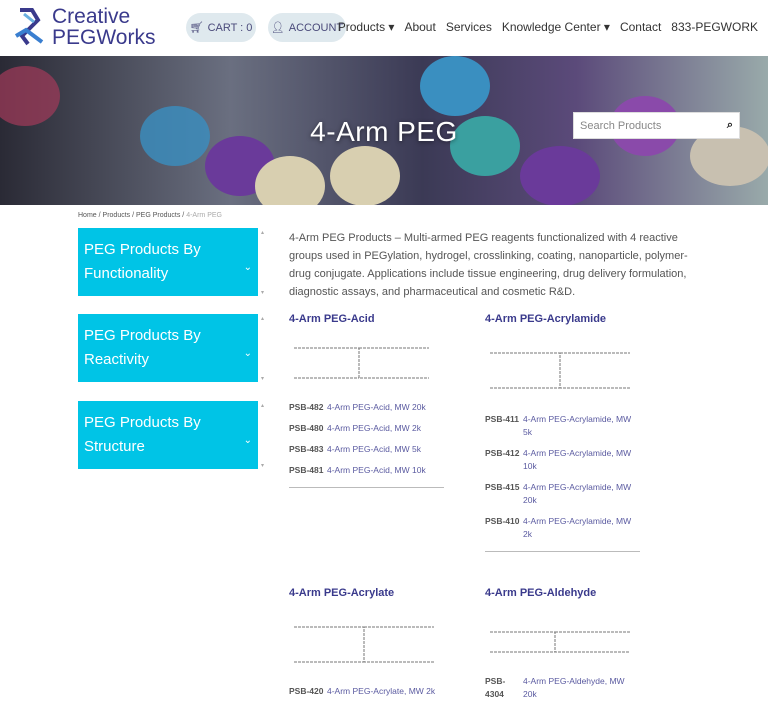  I want to click on product-item: PSB-481 4-Arm PEG-Acid, MW 10k, so click(366, 470).